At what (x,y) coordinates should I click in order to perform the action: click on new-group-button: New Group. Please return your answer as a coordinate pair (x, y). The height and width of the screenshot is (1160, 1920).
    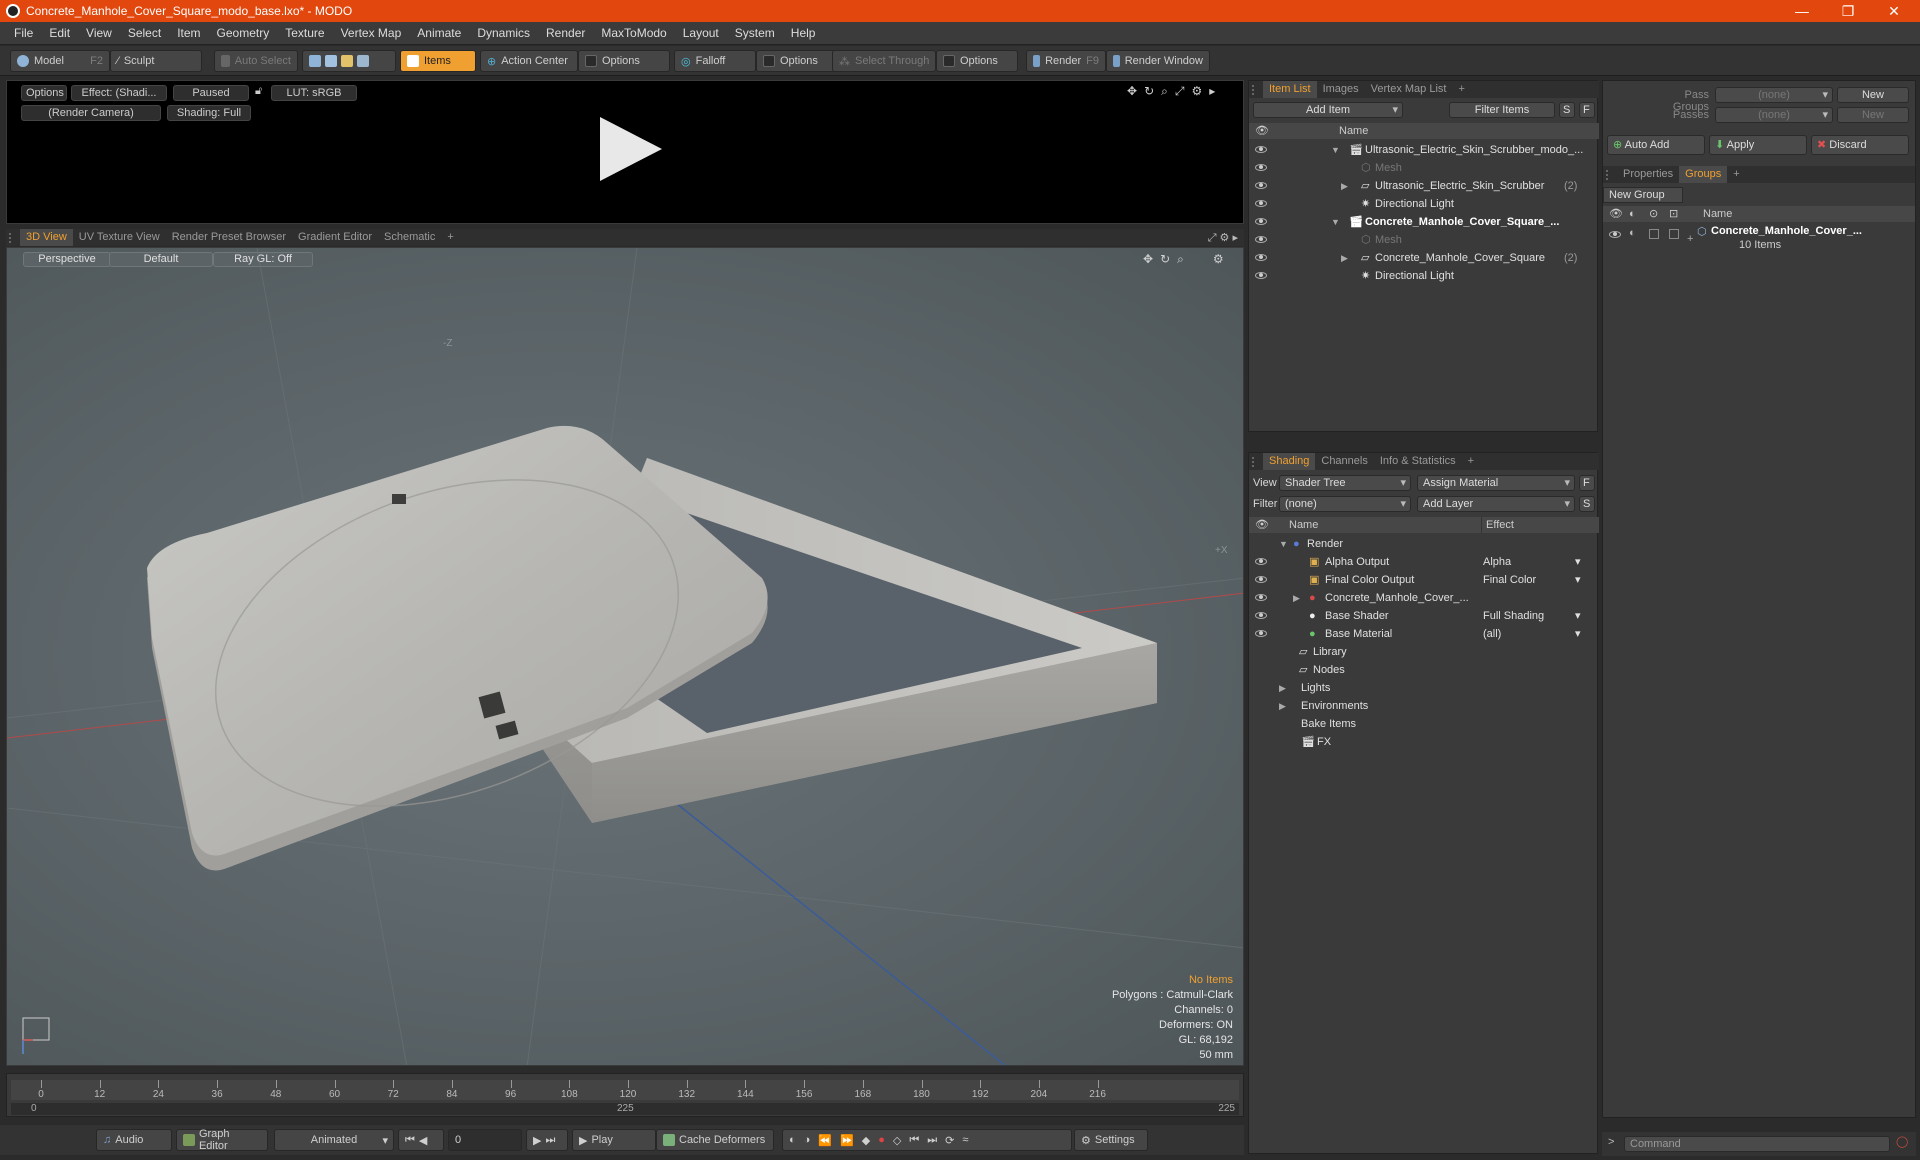
    Looking at the image, I should click on (1643, 195).